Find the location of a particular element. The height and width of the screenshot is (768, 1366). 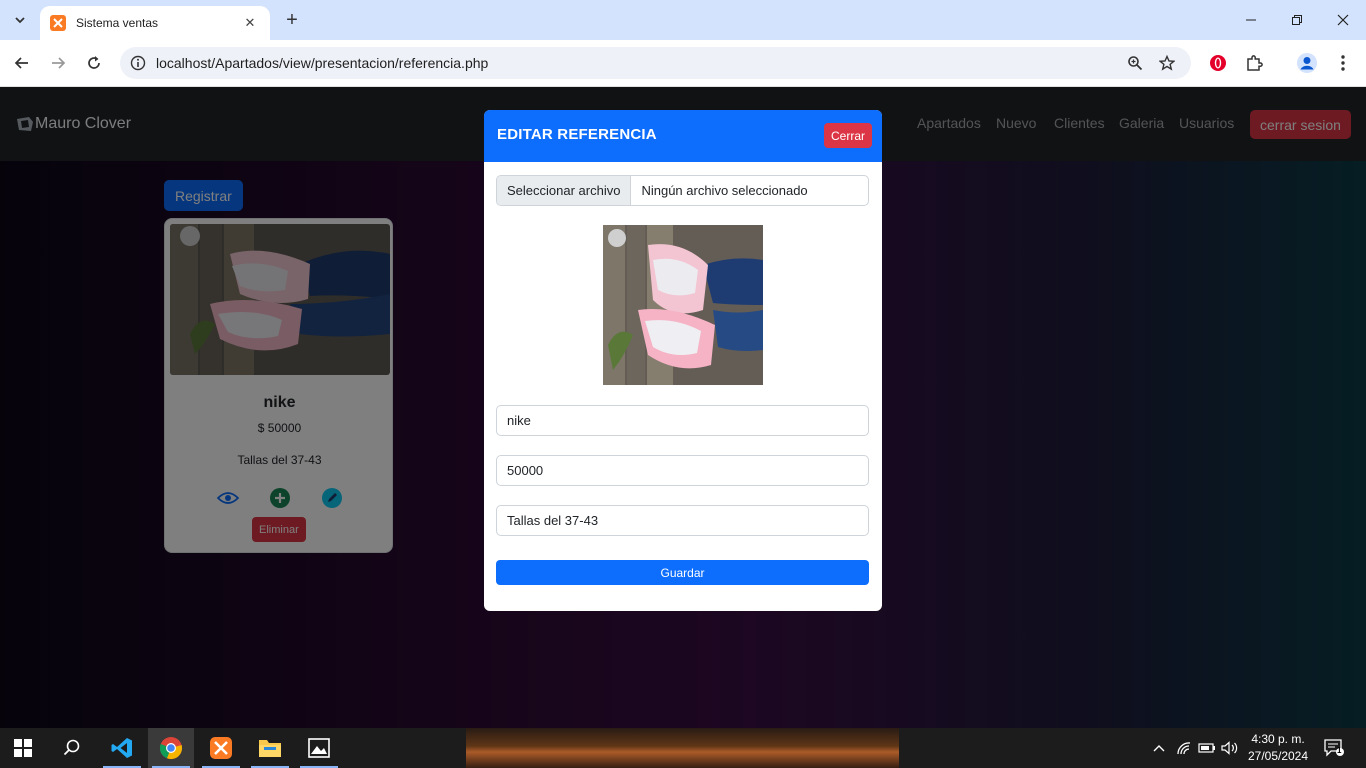

file-status-text: Ningún archivo seleccionado is located at coordinates (724, 190).